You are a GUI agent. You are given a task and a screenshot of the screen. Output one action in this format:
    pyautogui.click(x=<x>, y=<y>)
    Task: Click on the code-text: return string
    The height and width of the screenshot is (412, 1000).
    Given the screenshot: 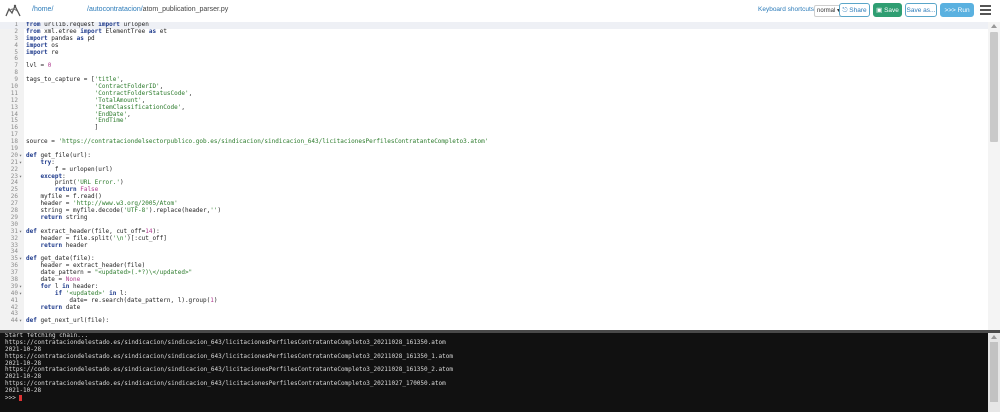 What is the action you would take?
    pyautogui.click(x=64, y=217)
    